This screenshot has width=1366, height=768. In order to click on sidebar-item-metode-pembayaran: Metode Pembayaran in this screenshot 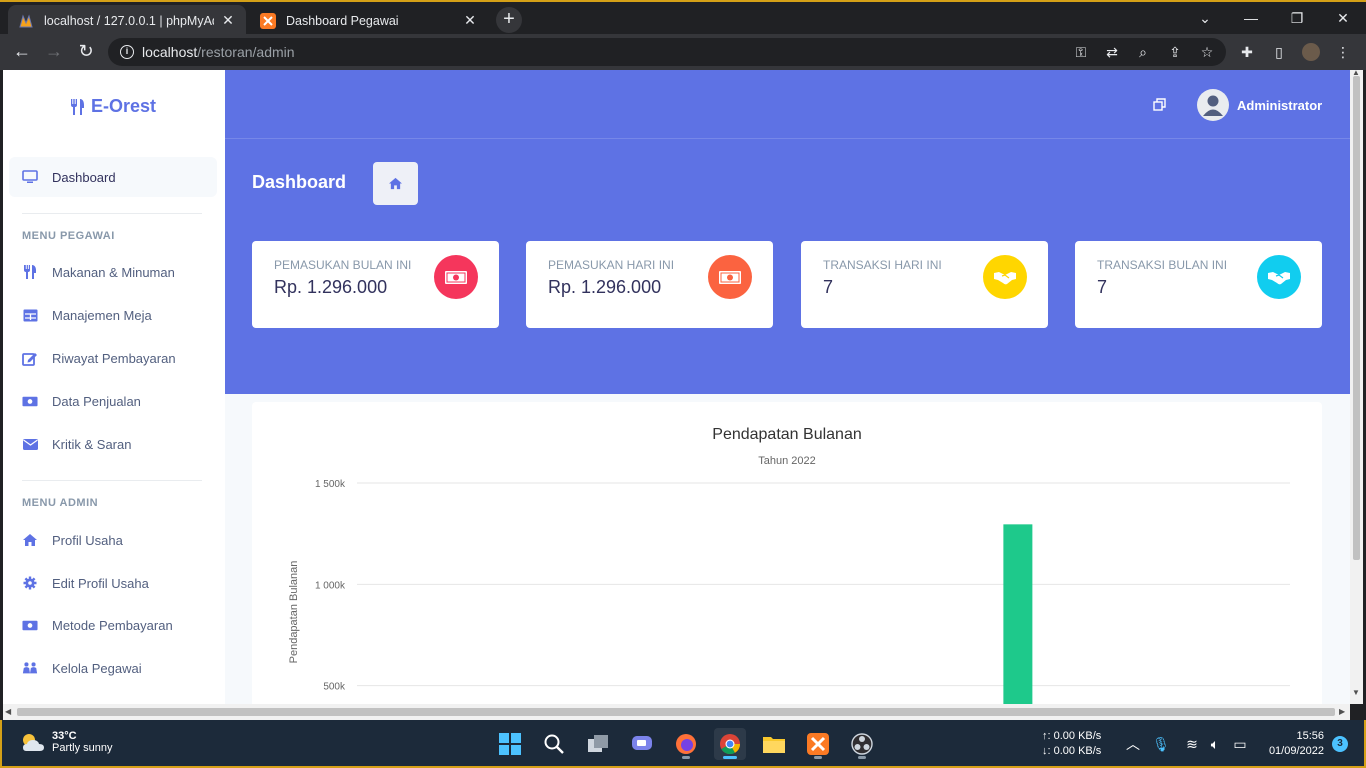, I will do `click(113, 625)`.